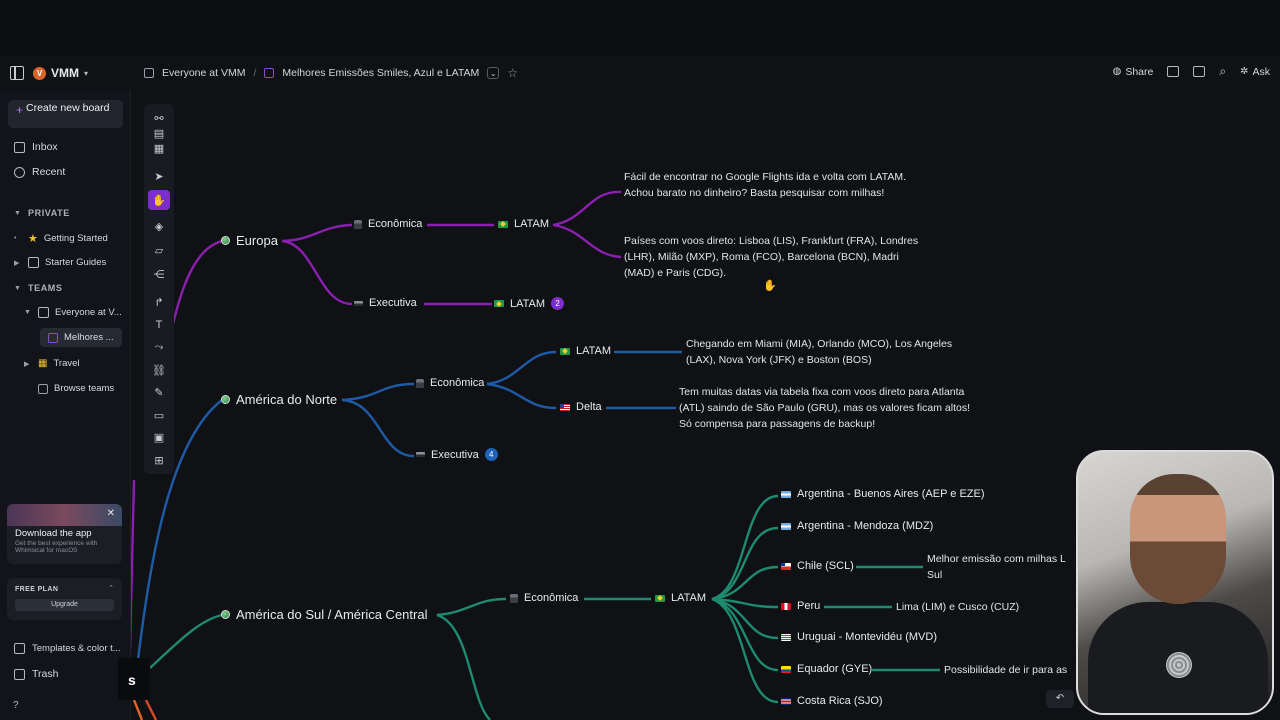 This screenshot has height=720, width=1280. Describe the element at coordinates (20, 110) in the screenshot. I see `plus-icon: +` at that location.